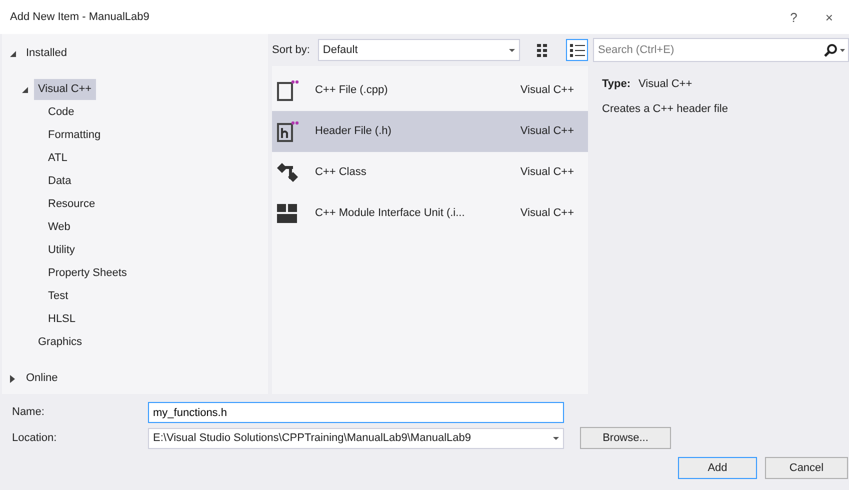 The width and height of the screenshot is (849, 490). I want to click on search-icon, so click(830, 50).